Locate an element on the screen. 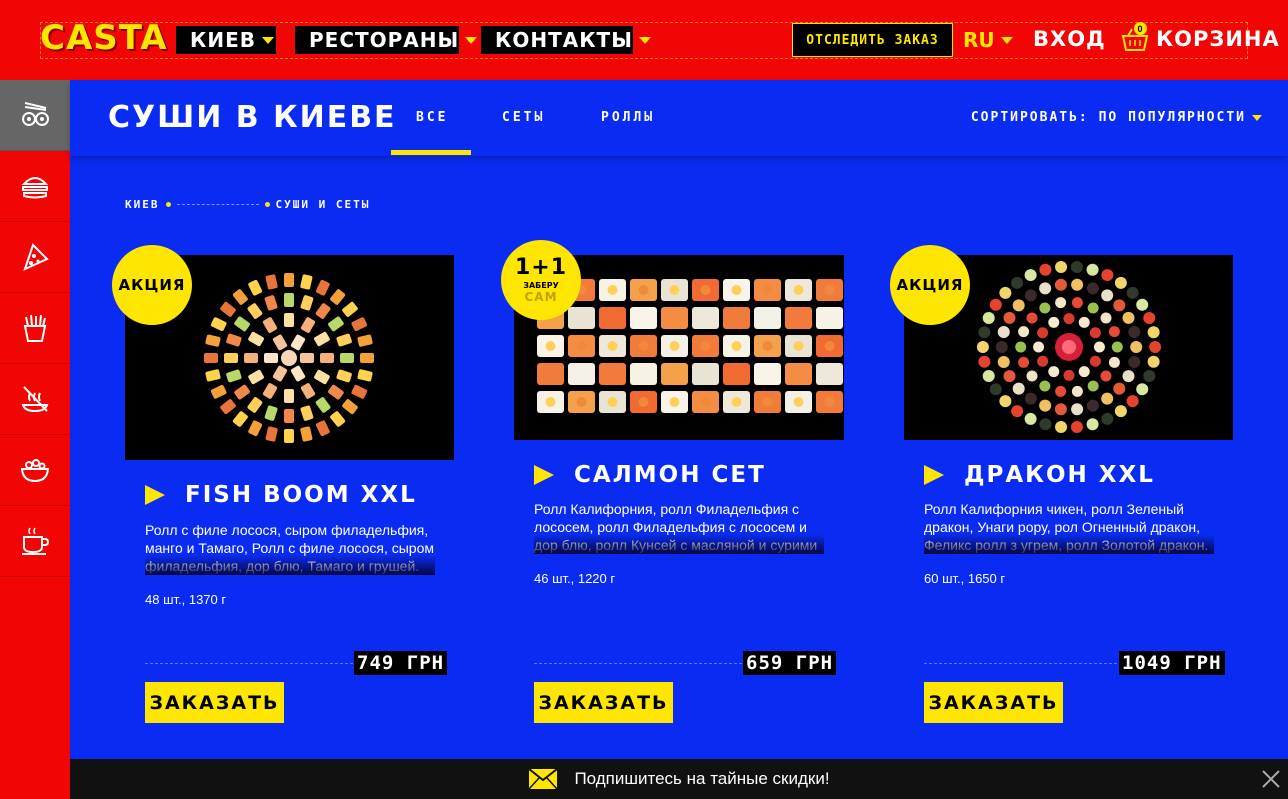 The image size is (1288, 799). promo-badge-mid: САМ is located at coordinates (541, 297).